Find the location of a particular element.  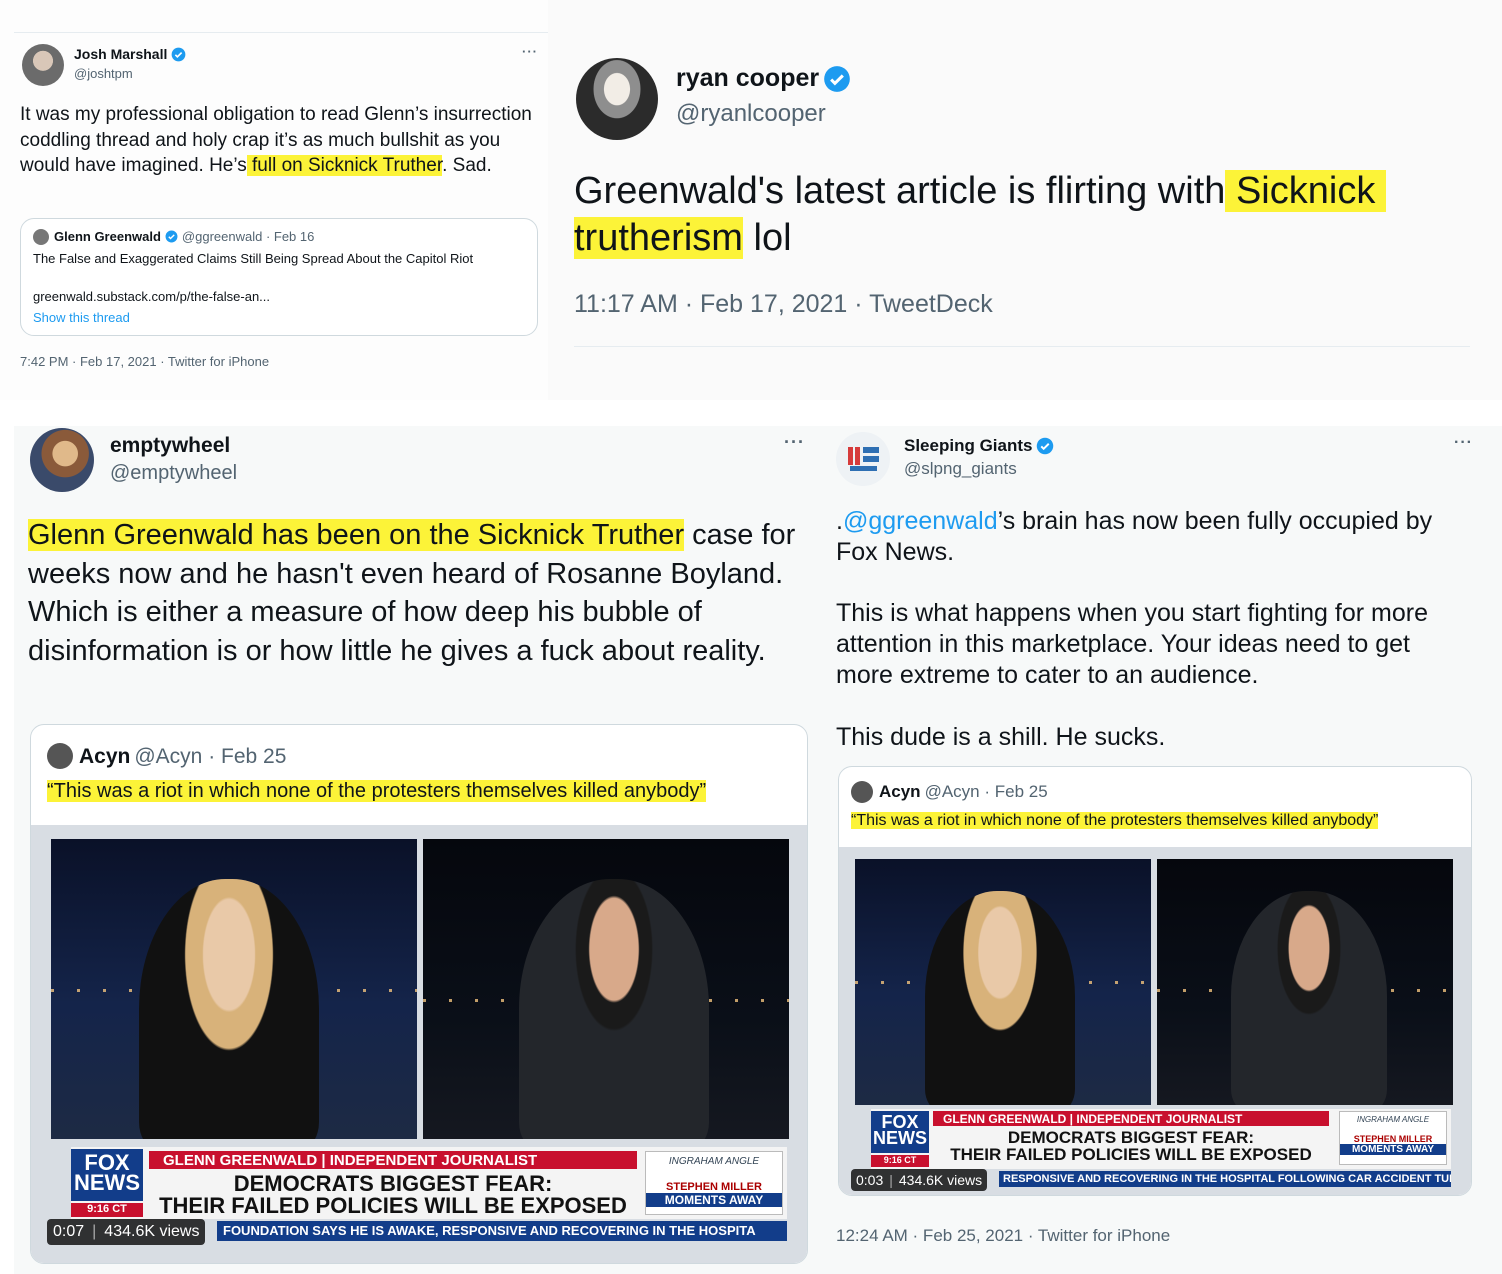

video-views-badge: 0:07 | 434.6K views is located at coordinates (126, 1232).